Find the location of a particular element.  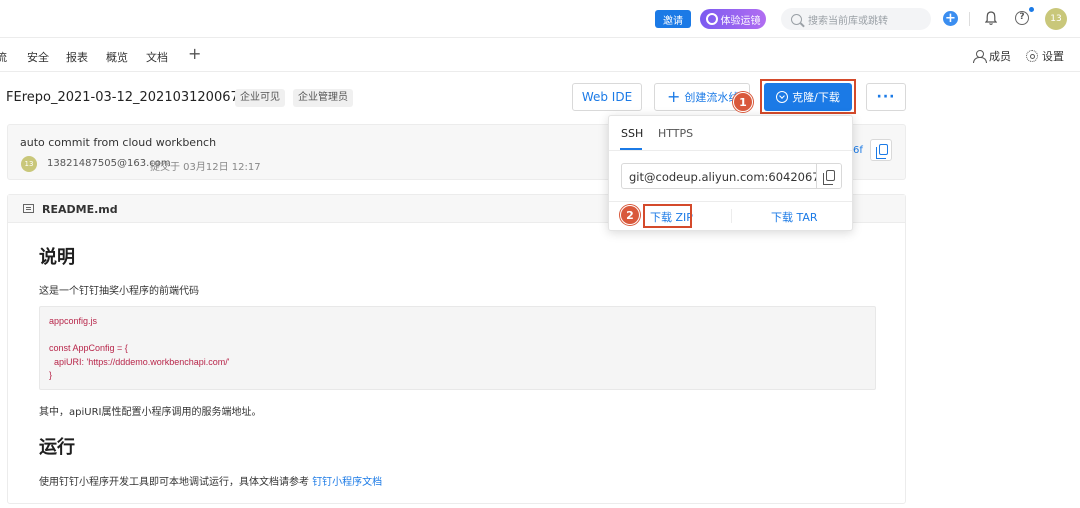

clone-download-button: 克隆/下载 is located at coordinates (808, 97).